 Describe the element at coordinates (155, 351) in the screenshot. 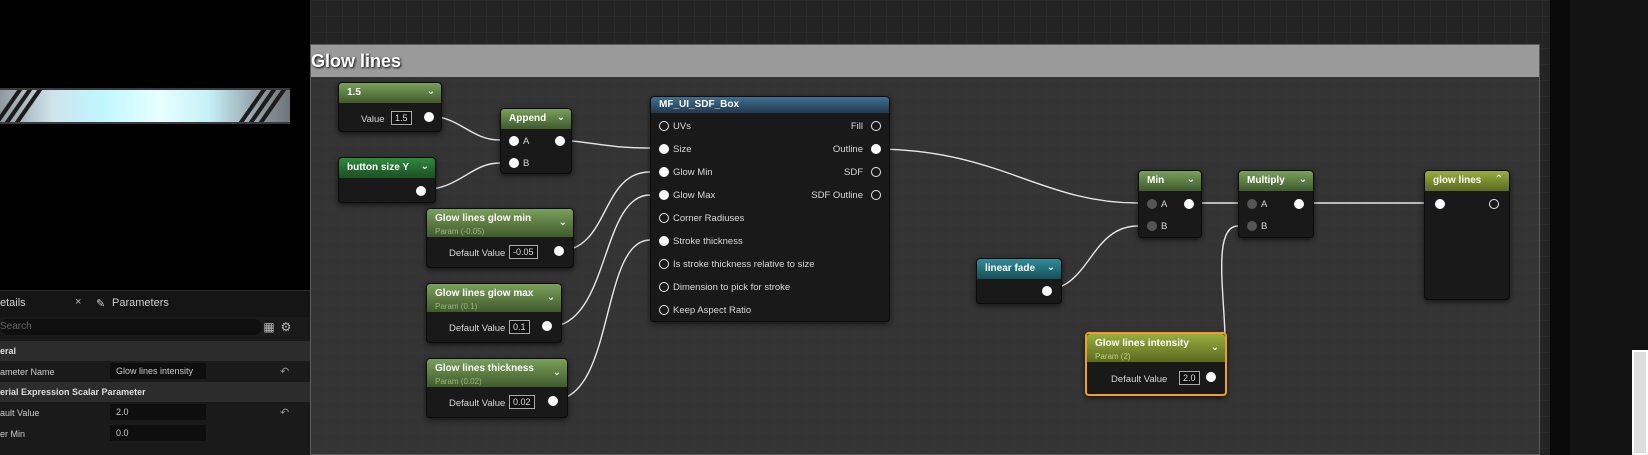

I see `category-general: eral` at that location.